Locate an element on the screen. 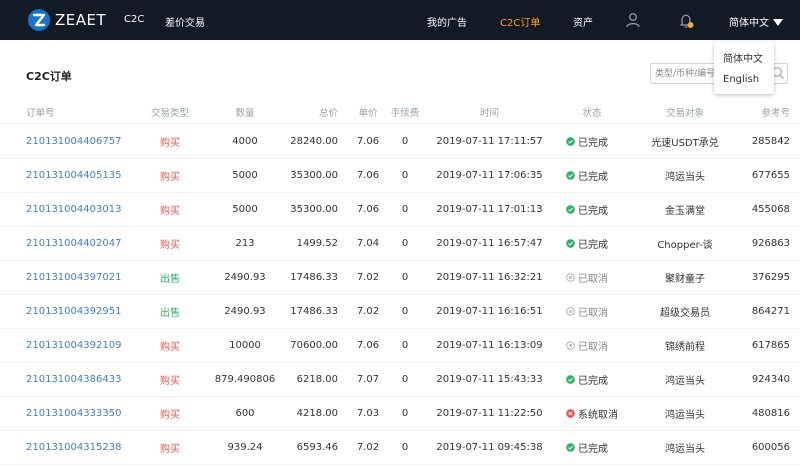 This screenshot has height=467, width=800. reference-number: 864271 is located at coordinates (770, 311).